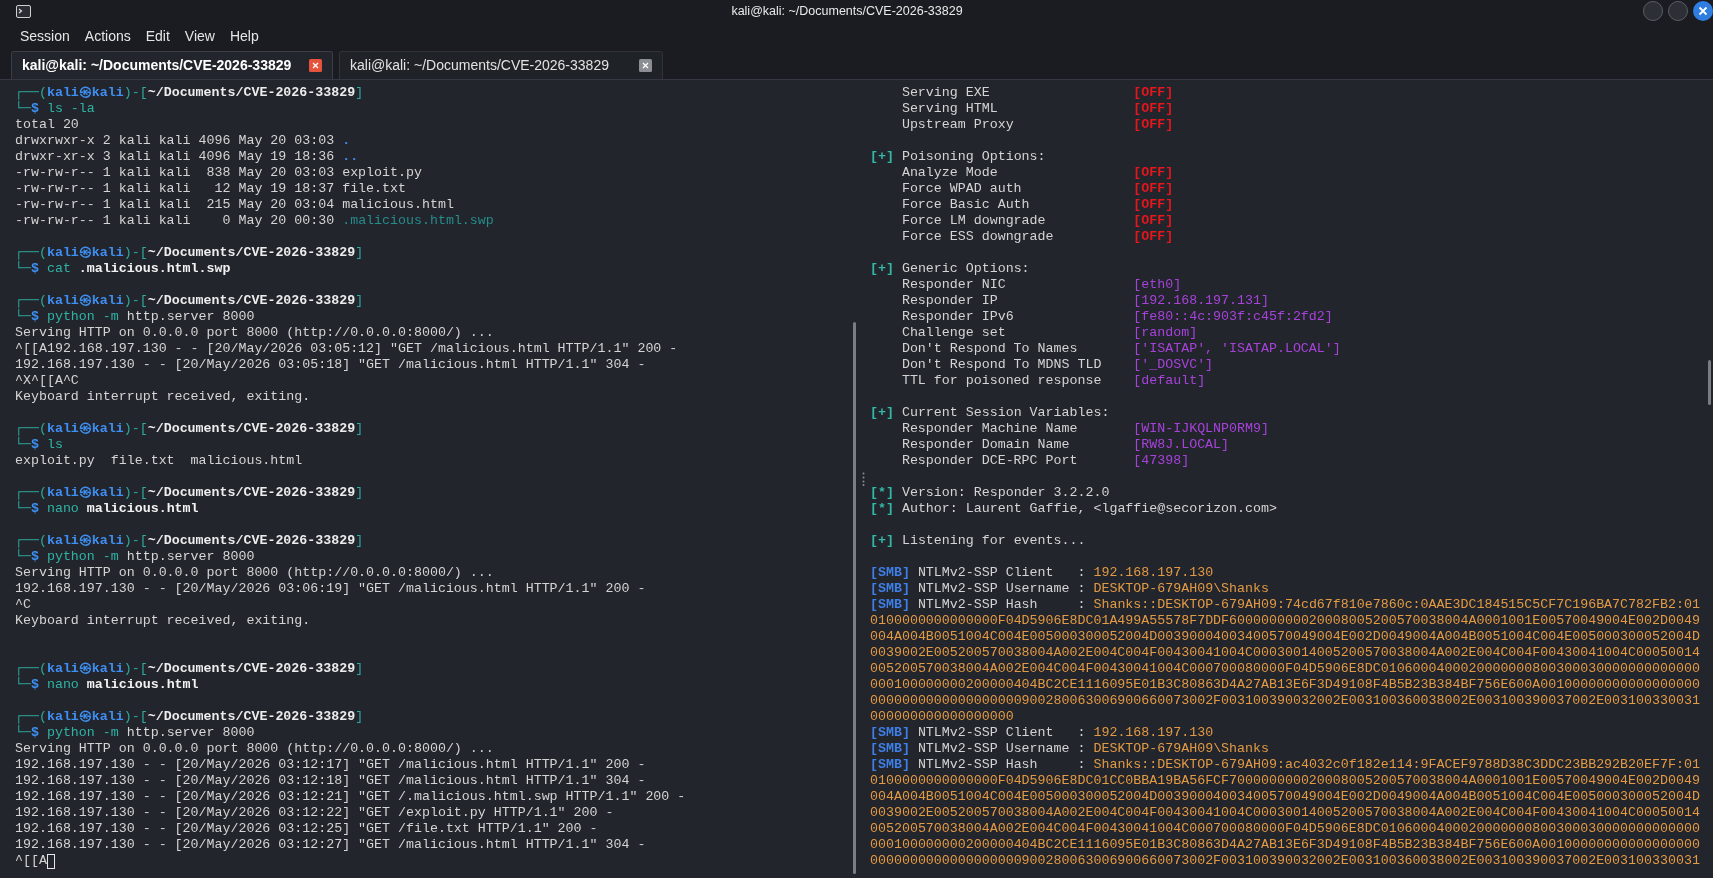  What do you see at coordinates (1181, 445) in the screenshot?
I see `option-value: [RW8J.LOCAL]` at bounding box center [1181, 445].